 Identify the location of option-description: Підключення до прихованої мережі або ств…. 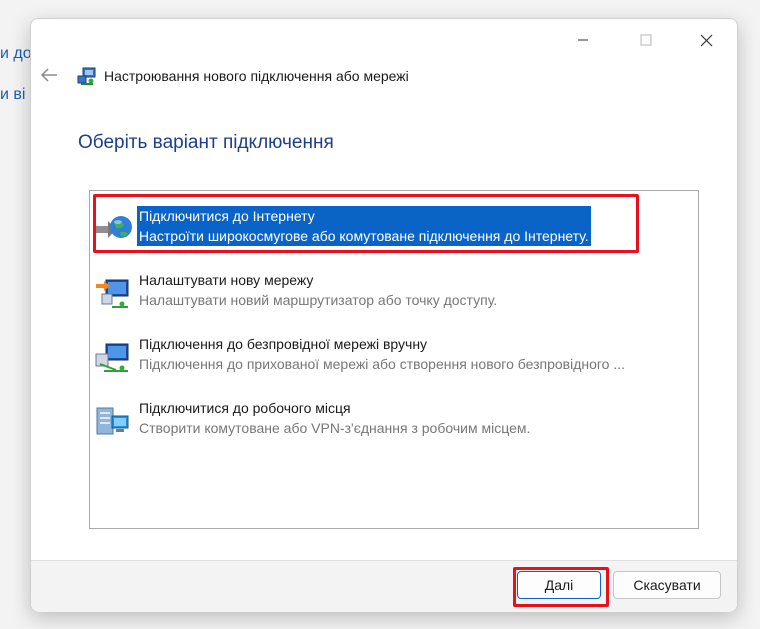
(382, 364).